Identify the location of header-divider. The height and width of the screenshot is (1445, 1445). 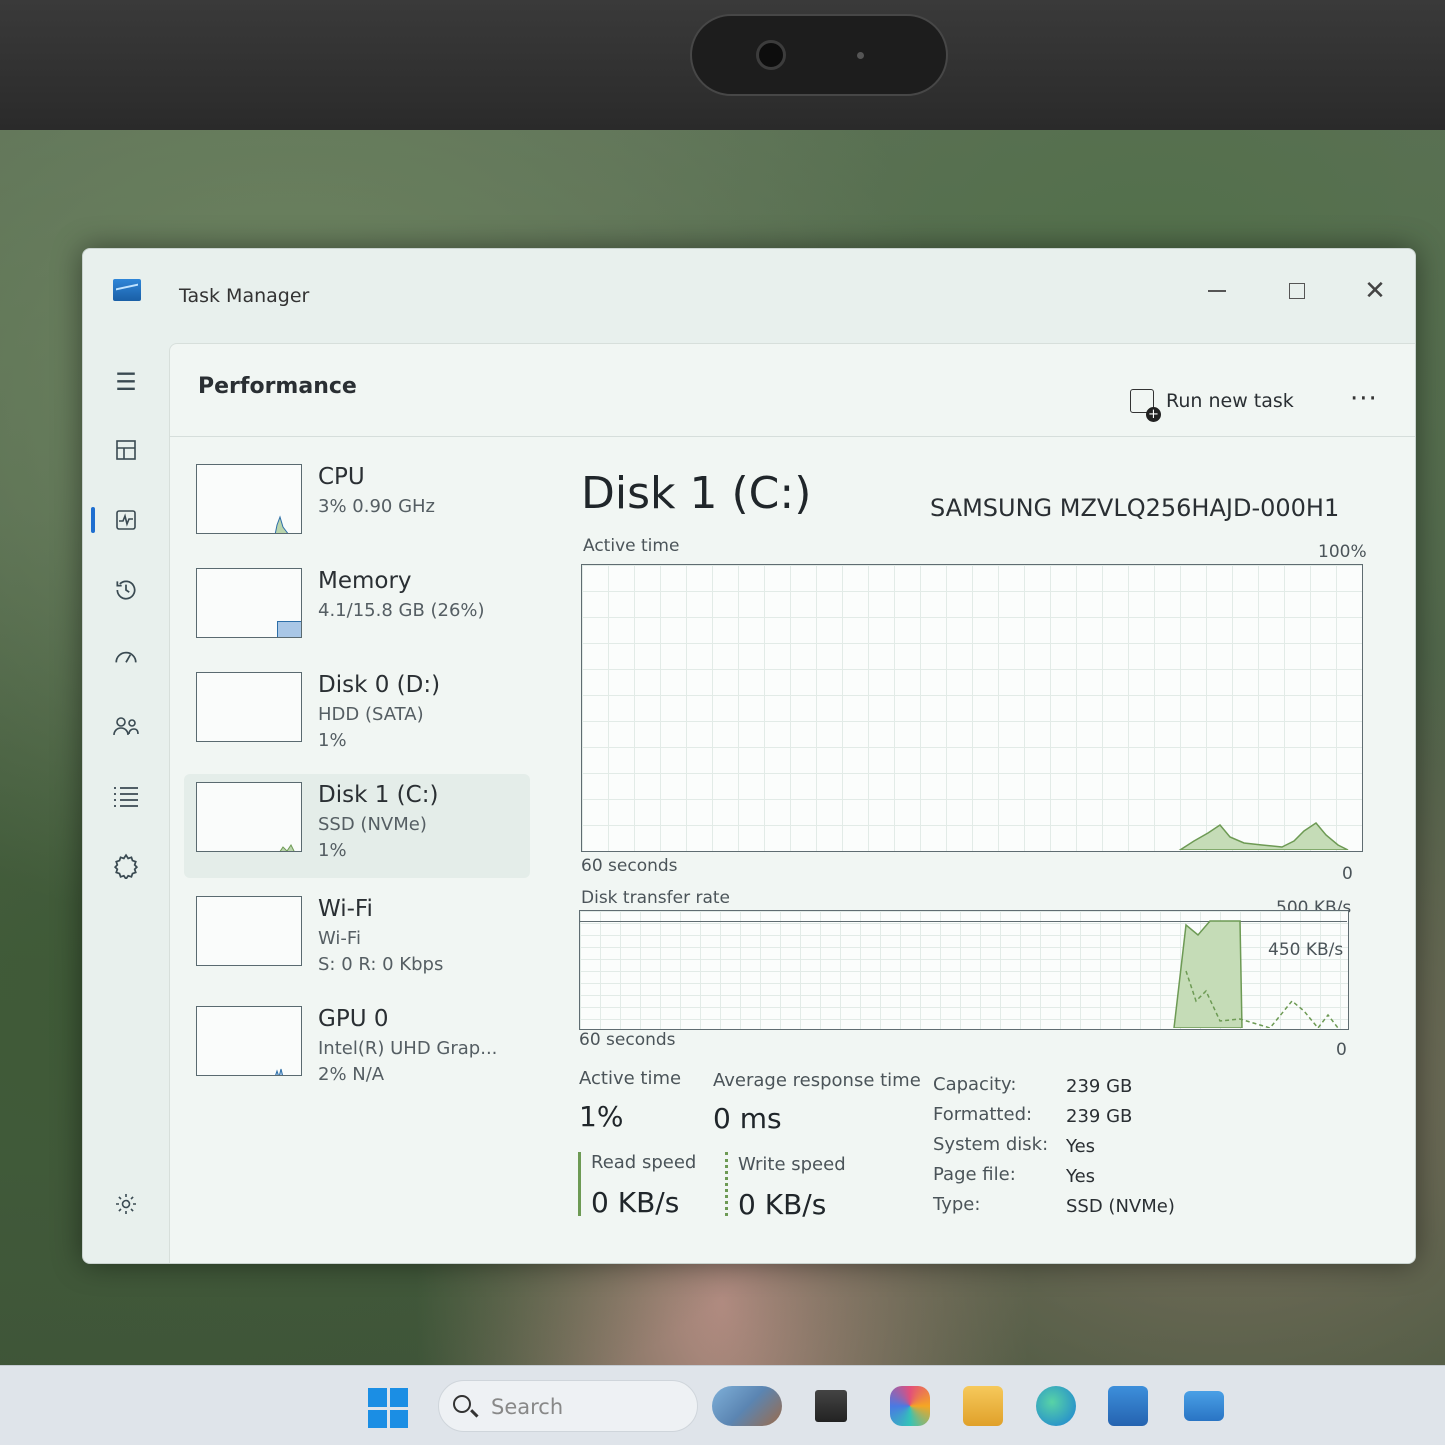
(792, 436).